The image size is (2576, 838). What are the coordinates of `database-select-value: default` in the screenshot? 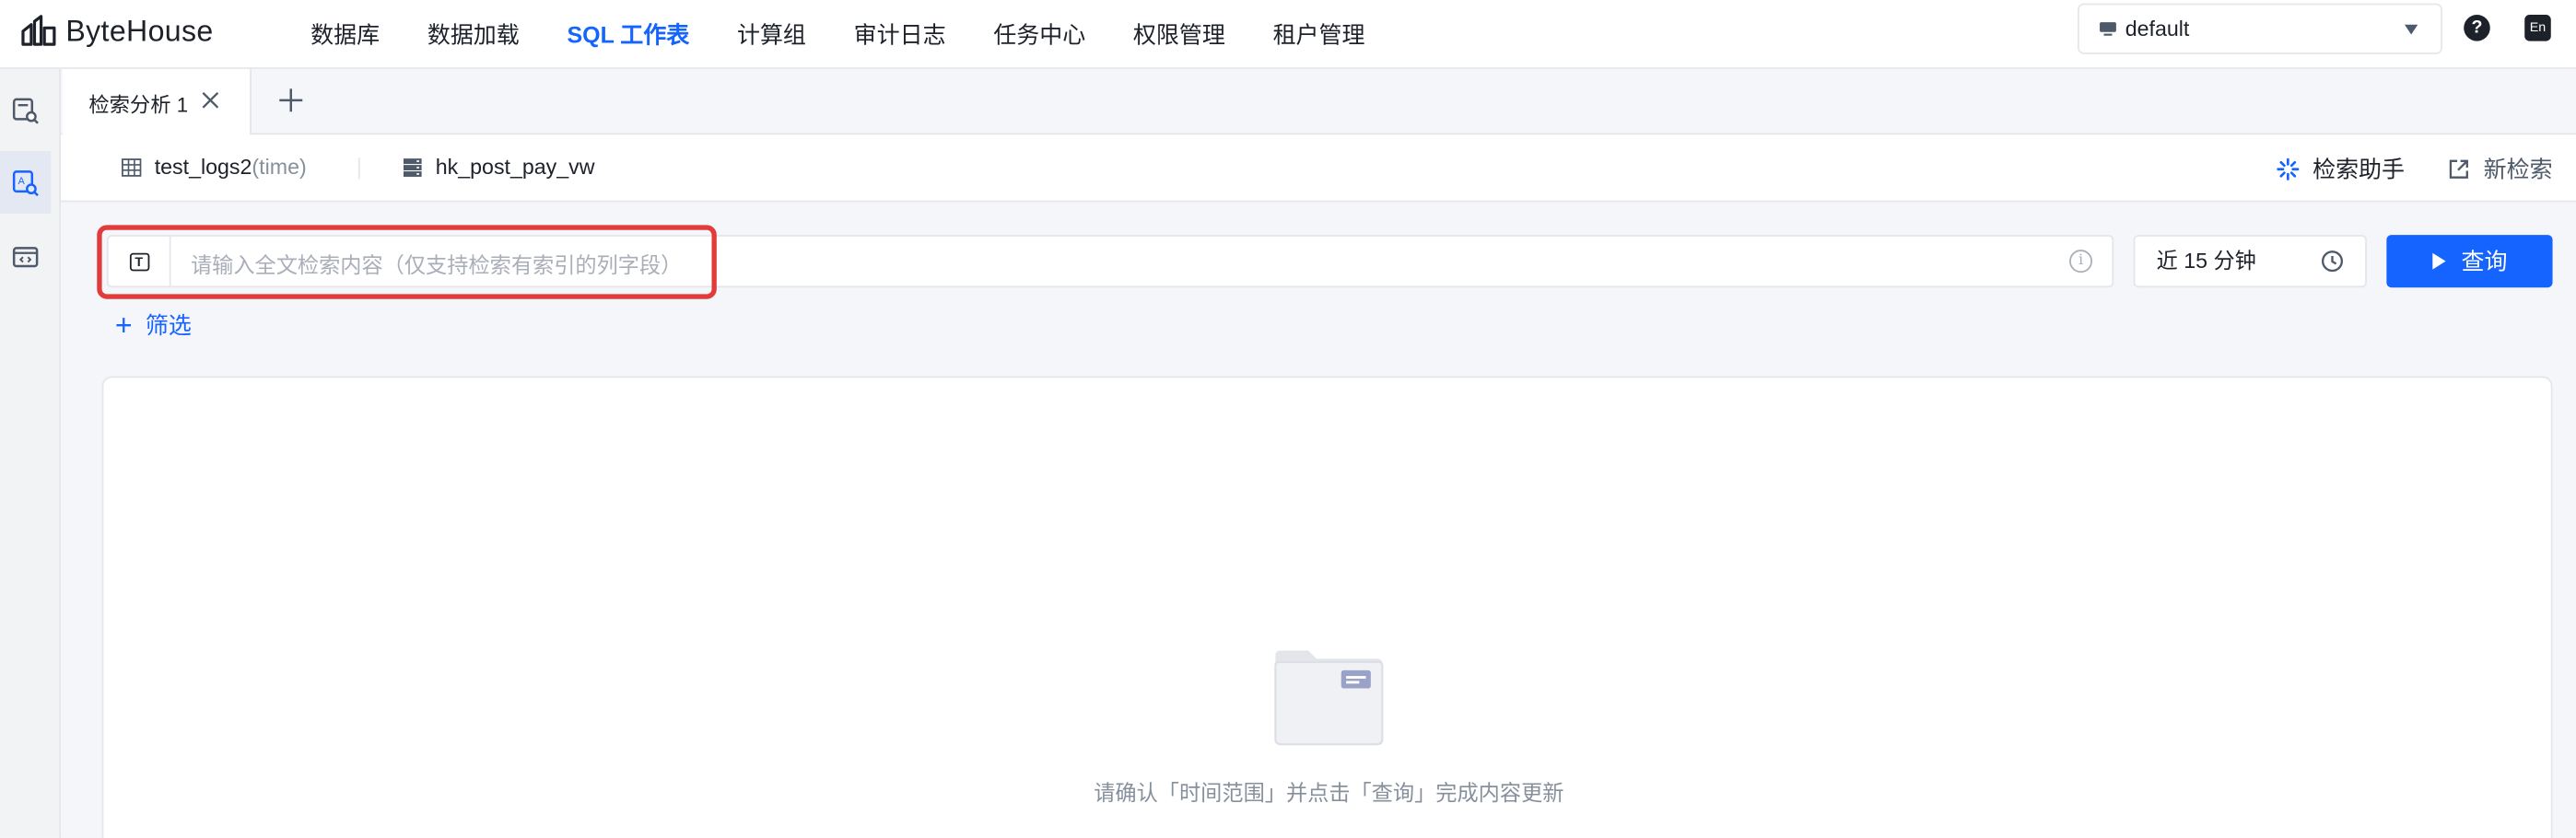 It's located at (2157, 28).